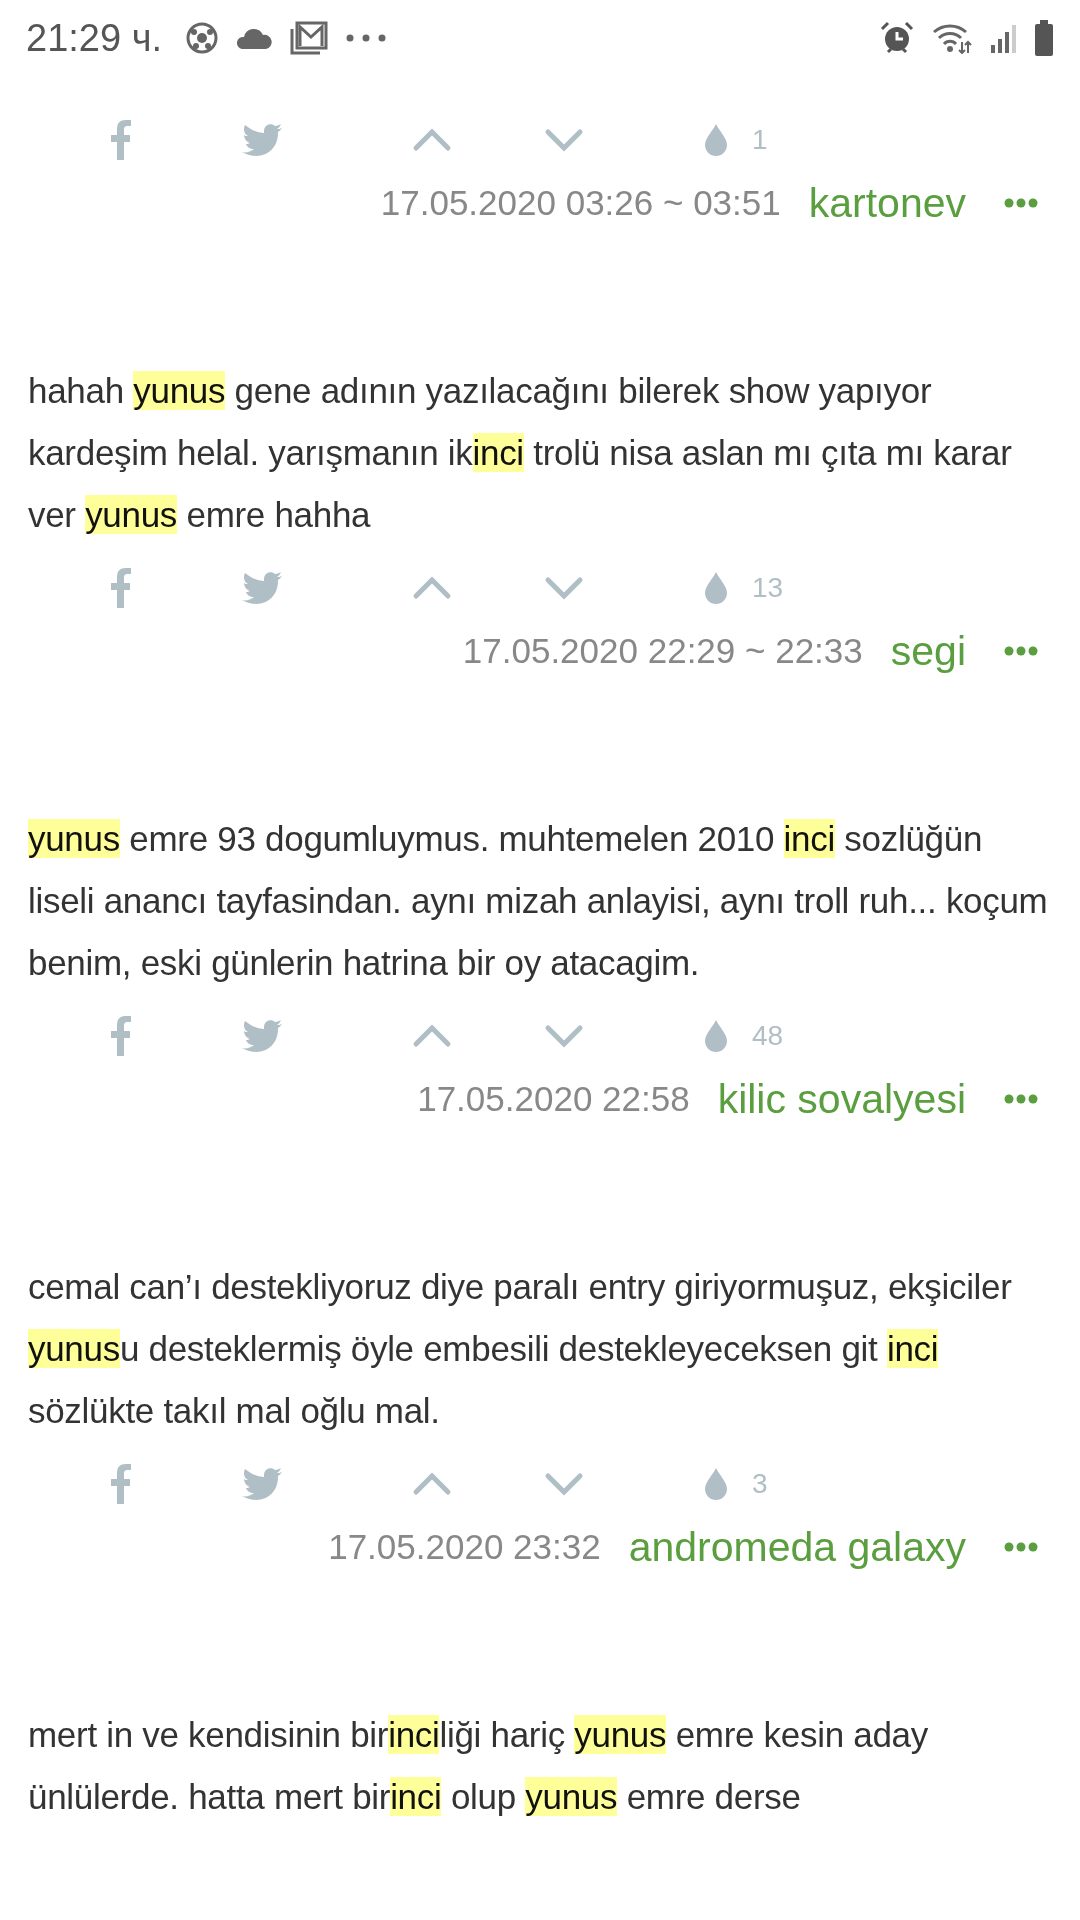 The image size is (1080, 1920). What do you see at coordinates (952, 38) in the screenshot?
I see `wifi-icon` at bounding box center [952, 38].